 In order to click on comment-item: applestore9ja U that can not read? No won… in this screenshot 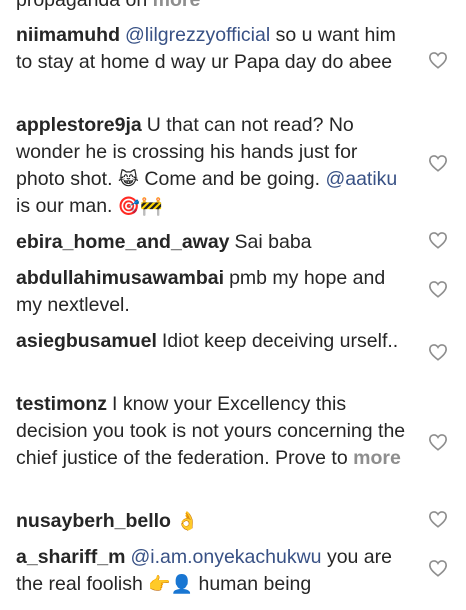, I will do `click(212, 166)`.